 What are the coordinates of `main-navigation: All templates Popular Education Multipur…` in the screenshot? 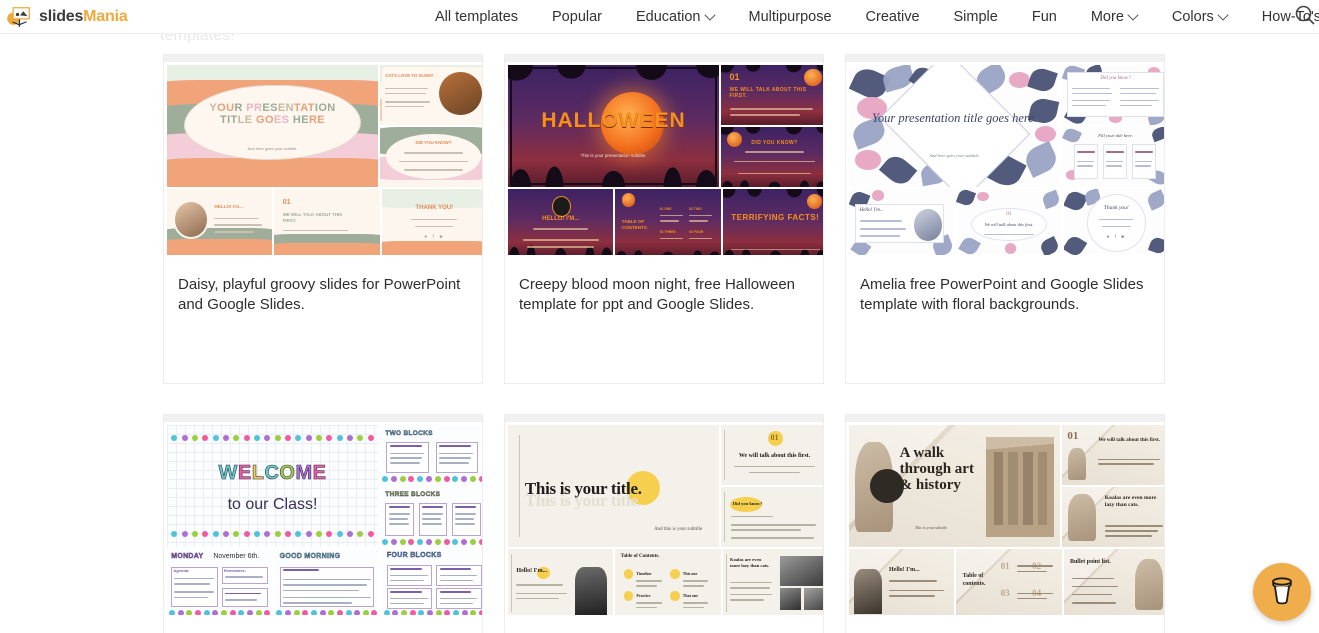 It's located at (868, 17).